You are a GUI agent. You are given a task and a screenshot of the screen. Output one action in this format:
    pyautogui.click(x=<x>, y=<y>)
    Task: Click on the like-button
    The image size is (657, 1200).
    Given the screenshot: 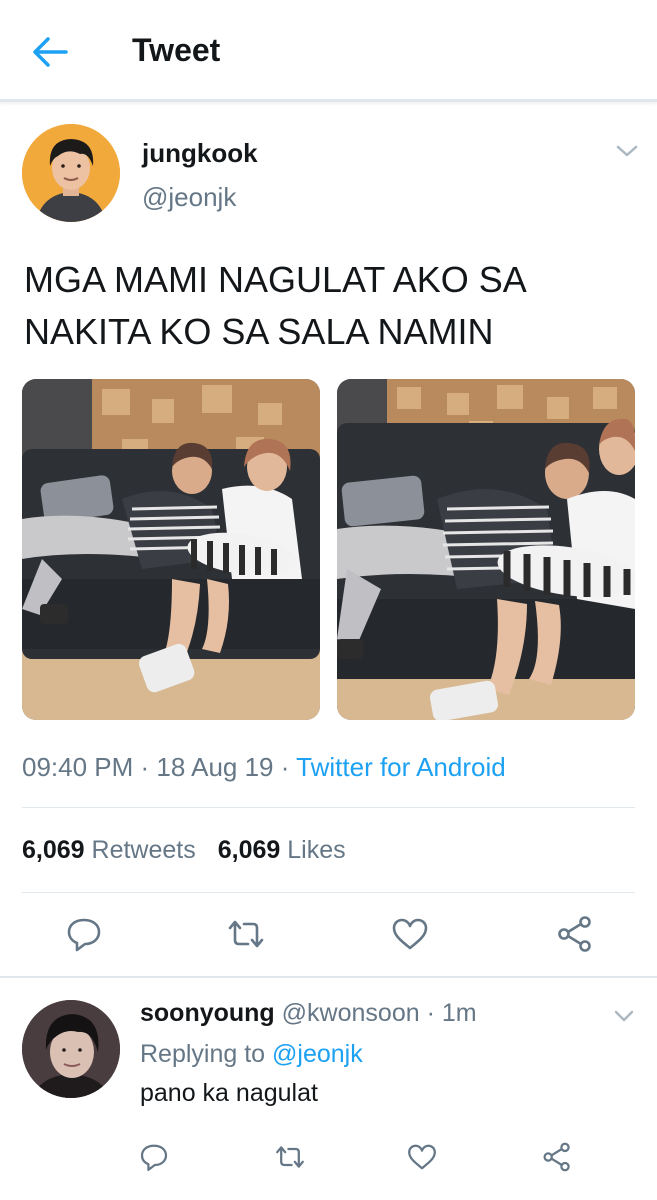 What is the action you would take?
    pyautogui.click(x=410, y=934)
    